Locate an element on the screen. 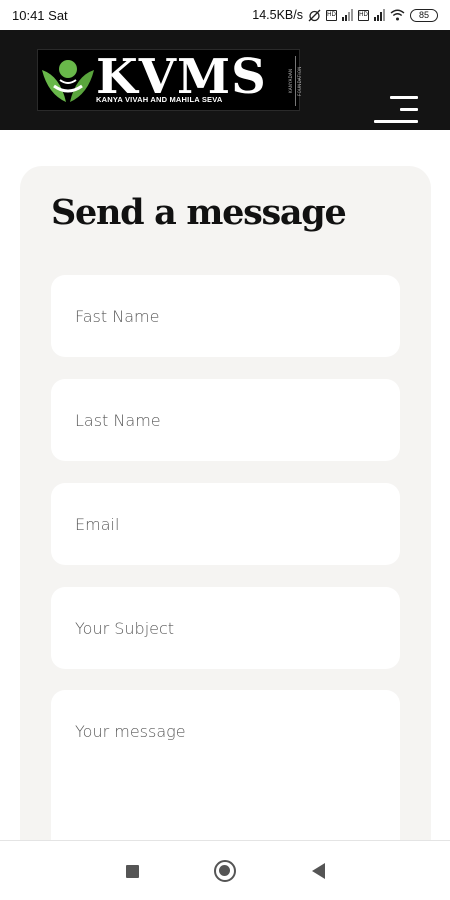 The width and height of the screenshot is (450, 900). subject-input is located at coordinates (225, 628).